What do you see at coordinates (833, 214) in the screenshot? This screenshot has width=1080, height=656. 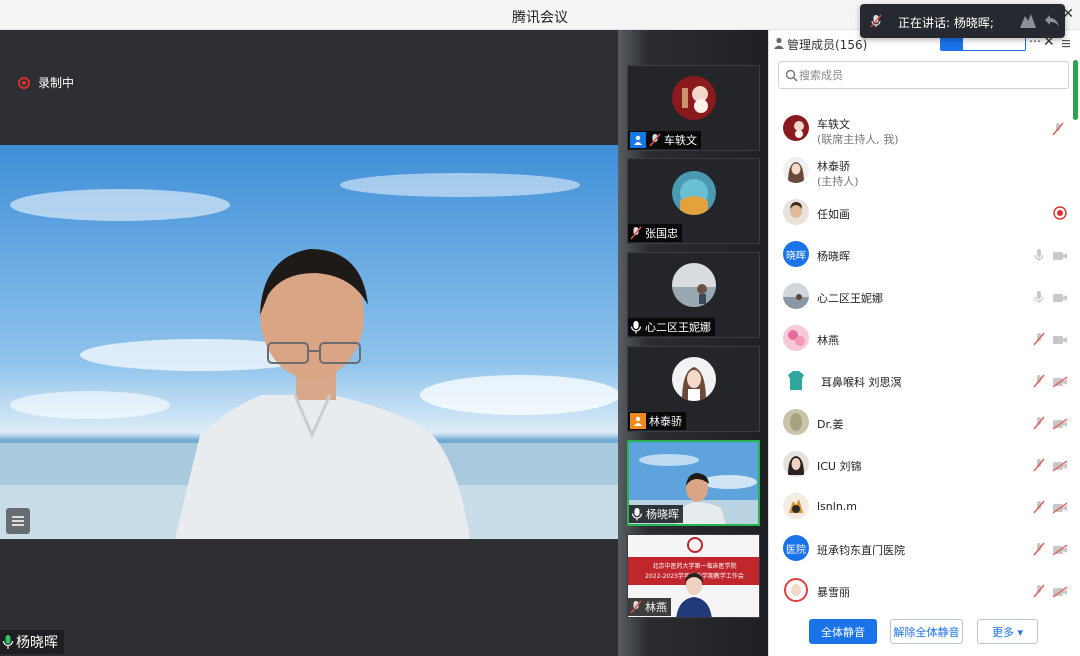 I see `member-name: 任如画` at bounding box center [833, 214].